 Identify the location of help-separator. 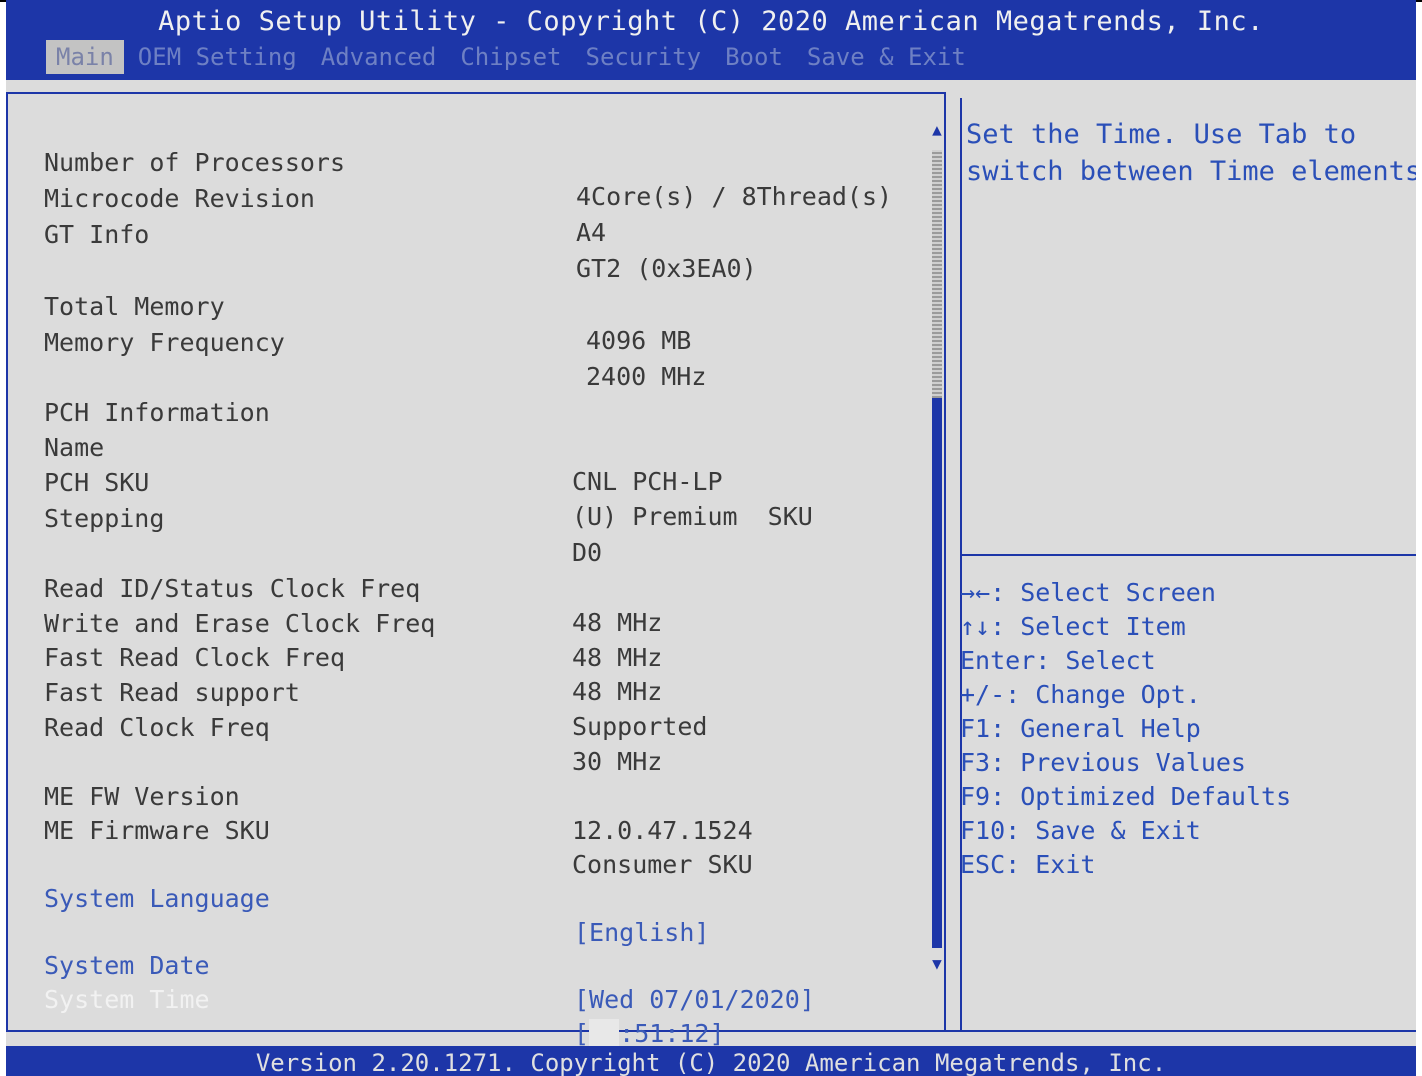
(1188, 555).